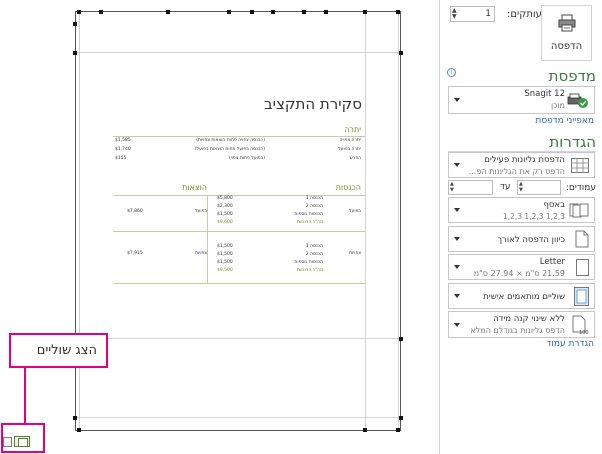 This screenshot has height=454, width=602. I want to click on orientation-select: כיוון הדפסה לאורך, so click(521, 239).